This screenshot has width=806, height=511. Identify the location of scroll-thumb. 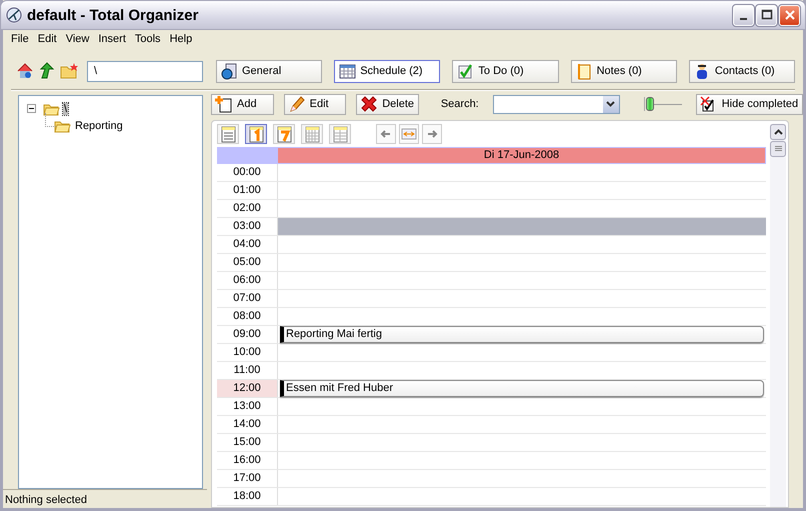
(778, 149).